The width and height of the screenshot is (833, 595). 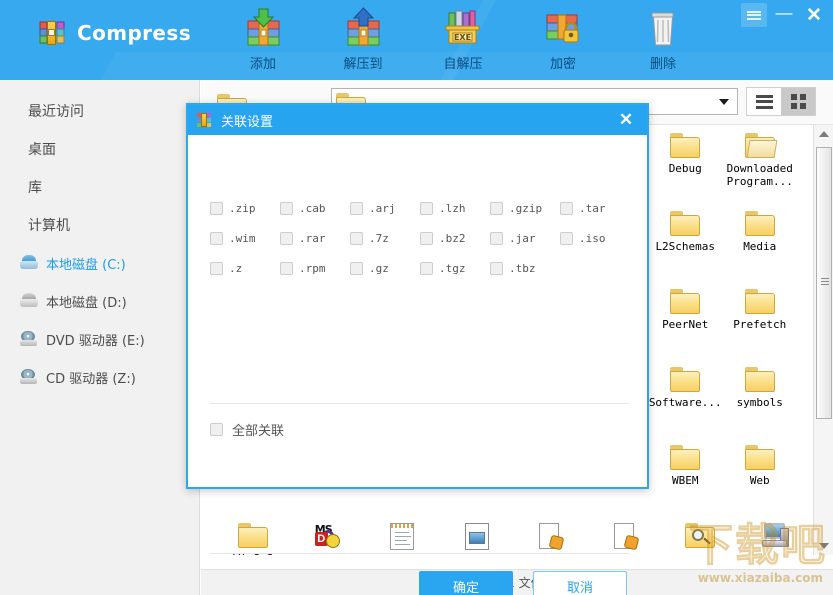 What do you see at coordinates (724, 102) in the screenshot?
I see `chevron-down-icon` at bounding box center [724, 102].